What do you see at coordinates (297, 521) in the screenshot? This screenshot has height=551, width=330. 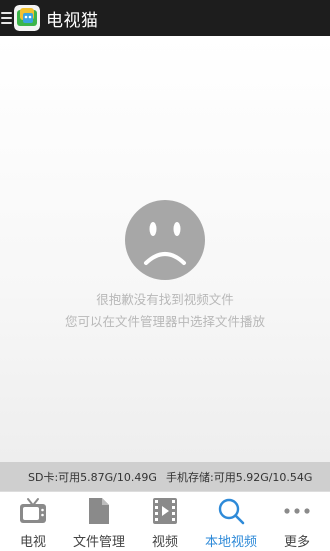 I see `tab-more: 更多` at bounding box center [297, 521].